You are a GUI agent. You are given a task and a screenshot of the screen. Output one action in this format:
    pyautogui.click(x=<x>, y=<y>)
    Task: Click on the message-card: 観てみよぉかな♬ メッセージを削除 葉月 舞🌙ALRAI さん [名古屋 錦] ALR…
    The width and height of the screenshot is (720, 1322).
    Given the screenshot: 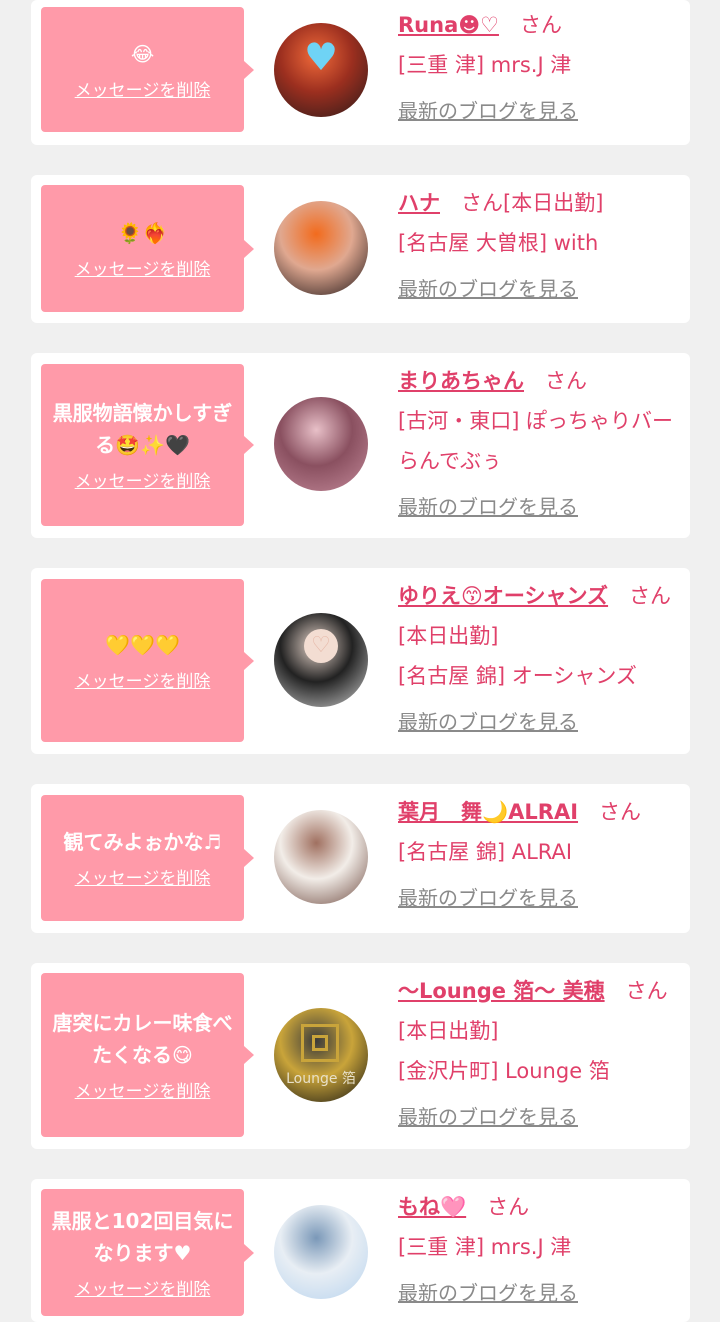 What is the action you would take?
    pyautogui.click(x=360, y=858)
    